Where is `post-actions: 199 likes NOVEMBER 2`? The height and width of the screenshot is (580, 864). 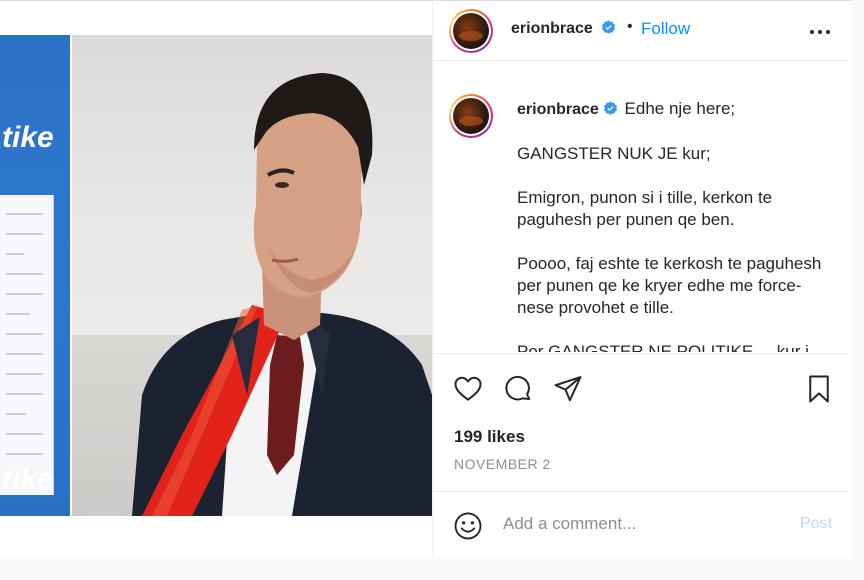
post-actions: 199 likes NOVEMBER 2 is located at coordinates (642, 413).